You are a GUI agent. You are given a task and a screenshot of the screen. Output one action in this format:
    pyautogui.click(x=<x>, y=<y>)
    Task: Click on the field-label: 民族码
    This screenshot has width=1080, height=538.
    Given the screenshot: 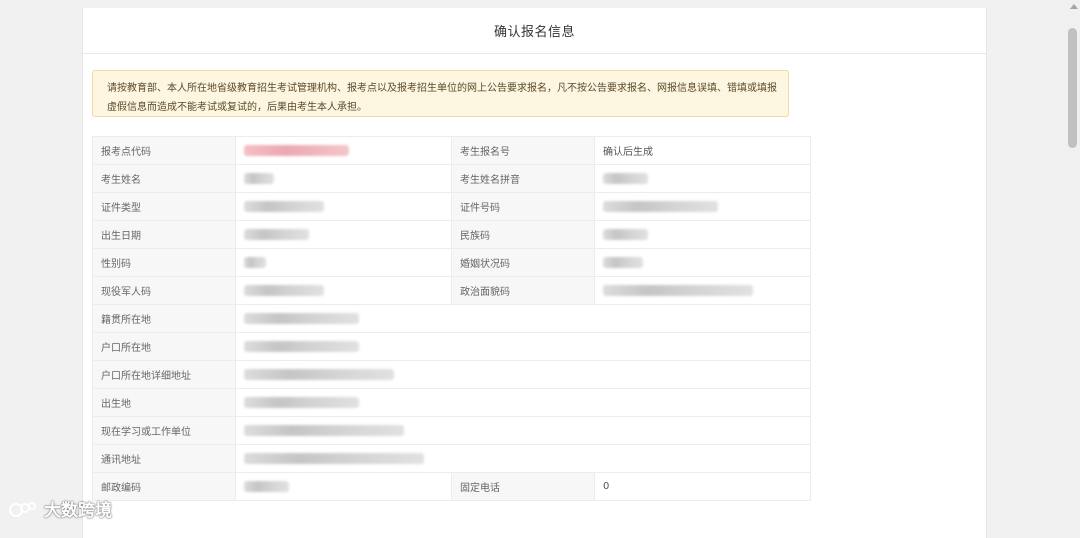 What is the action you would take?
    pyautogui.click(x=523, y=234)
    